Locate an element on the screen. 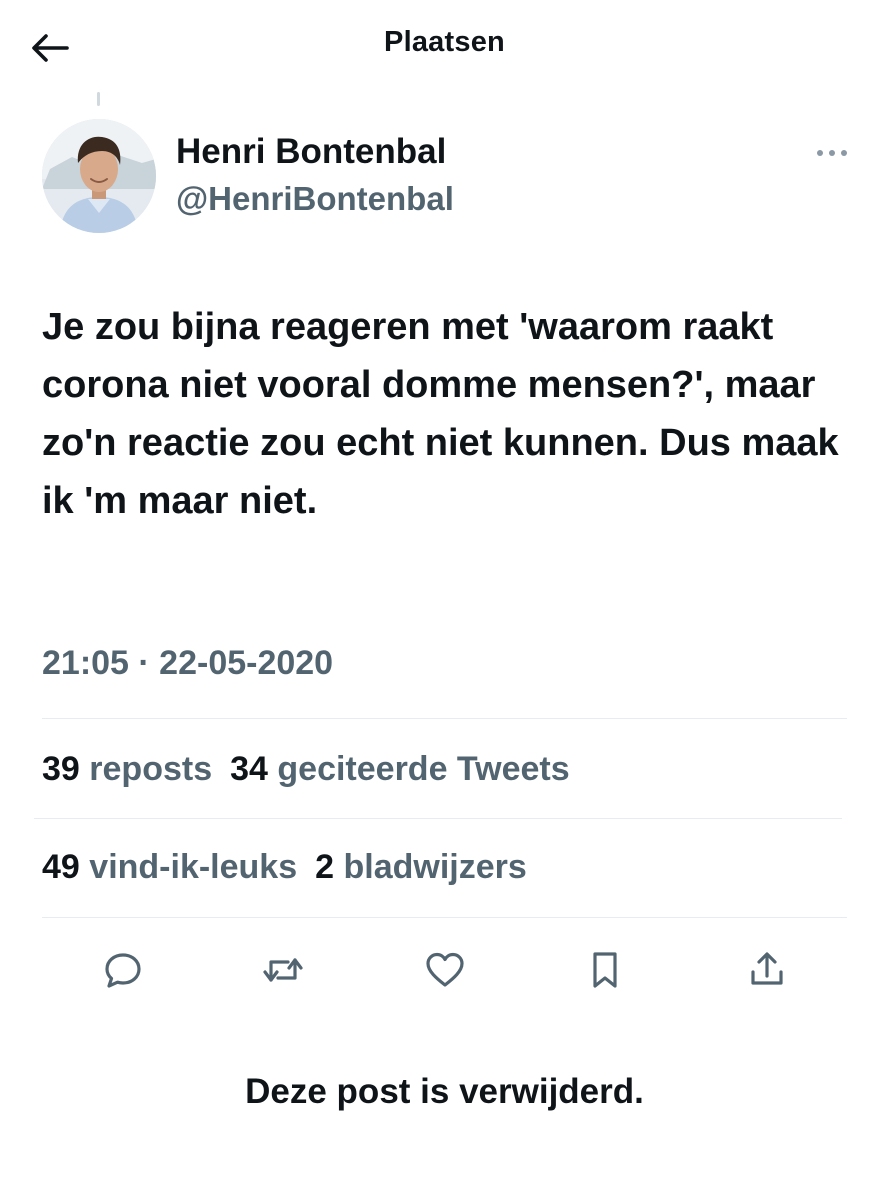 Image resolution: width=889 pixels, height=1200 pixels. heart-icon is located at coordinates (445, 969).